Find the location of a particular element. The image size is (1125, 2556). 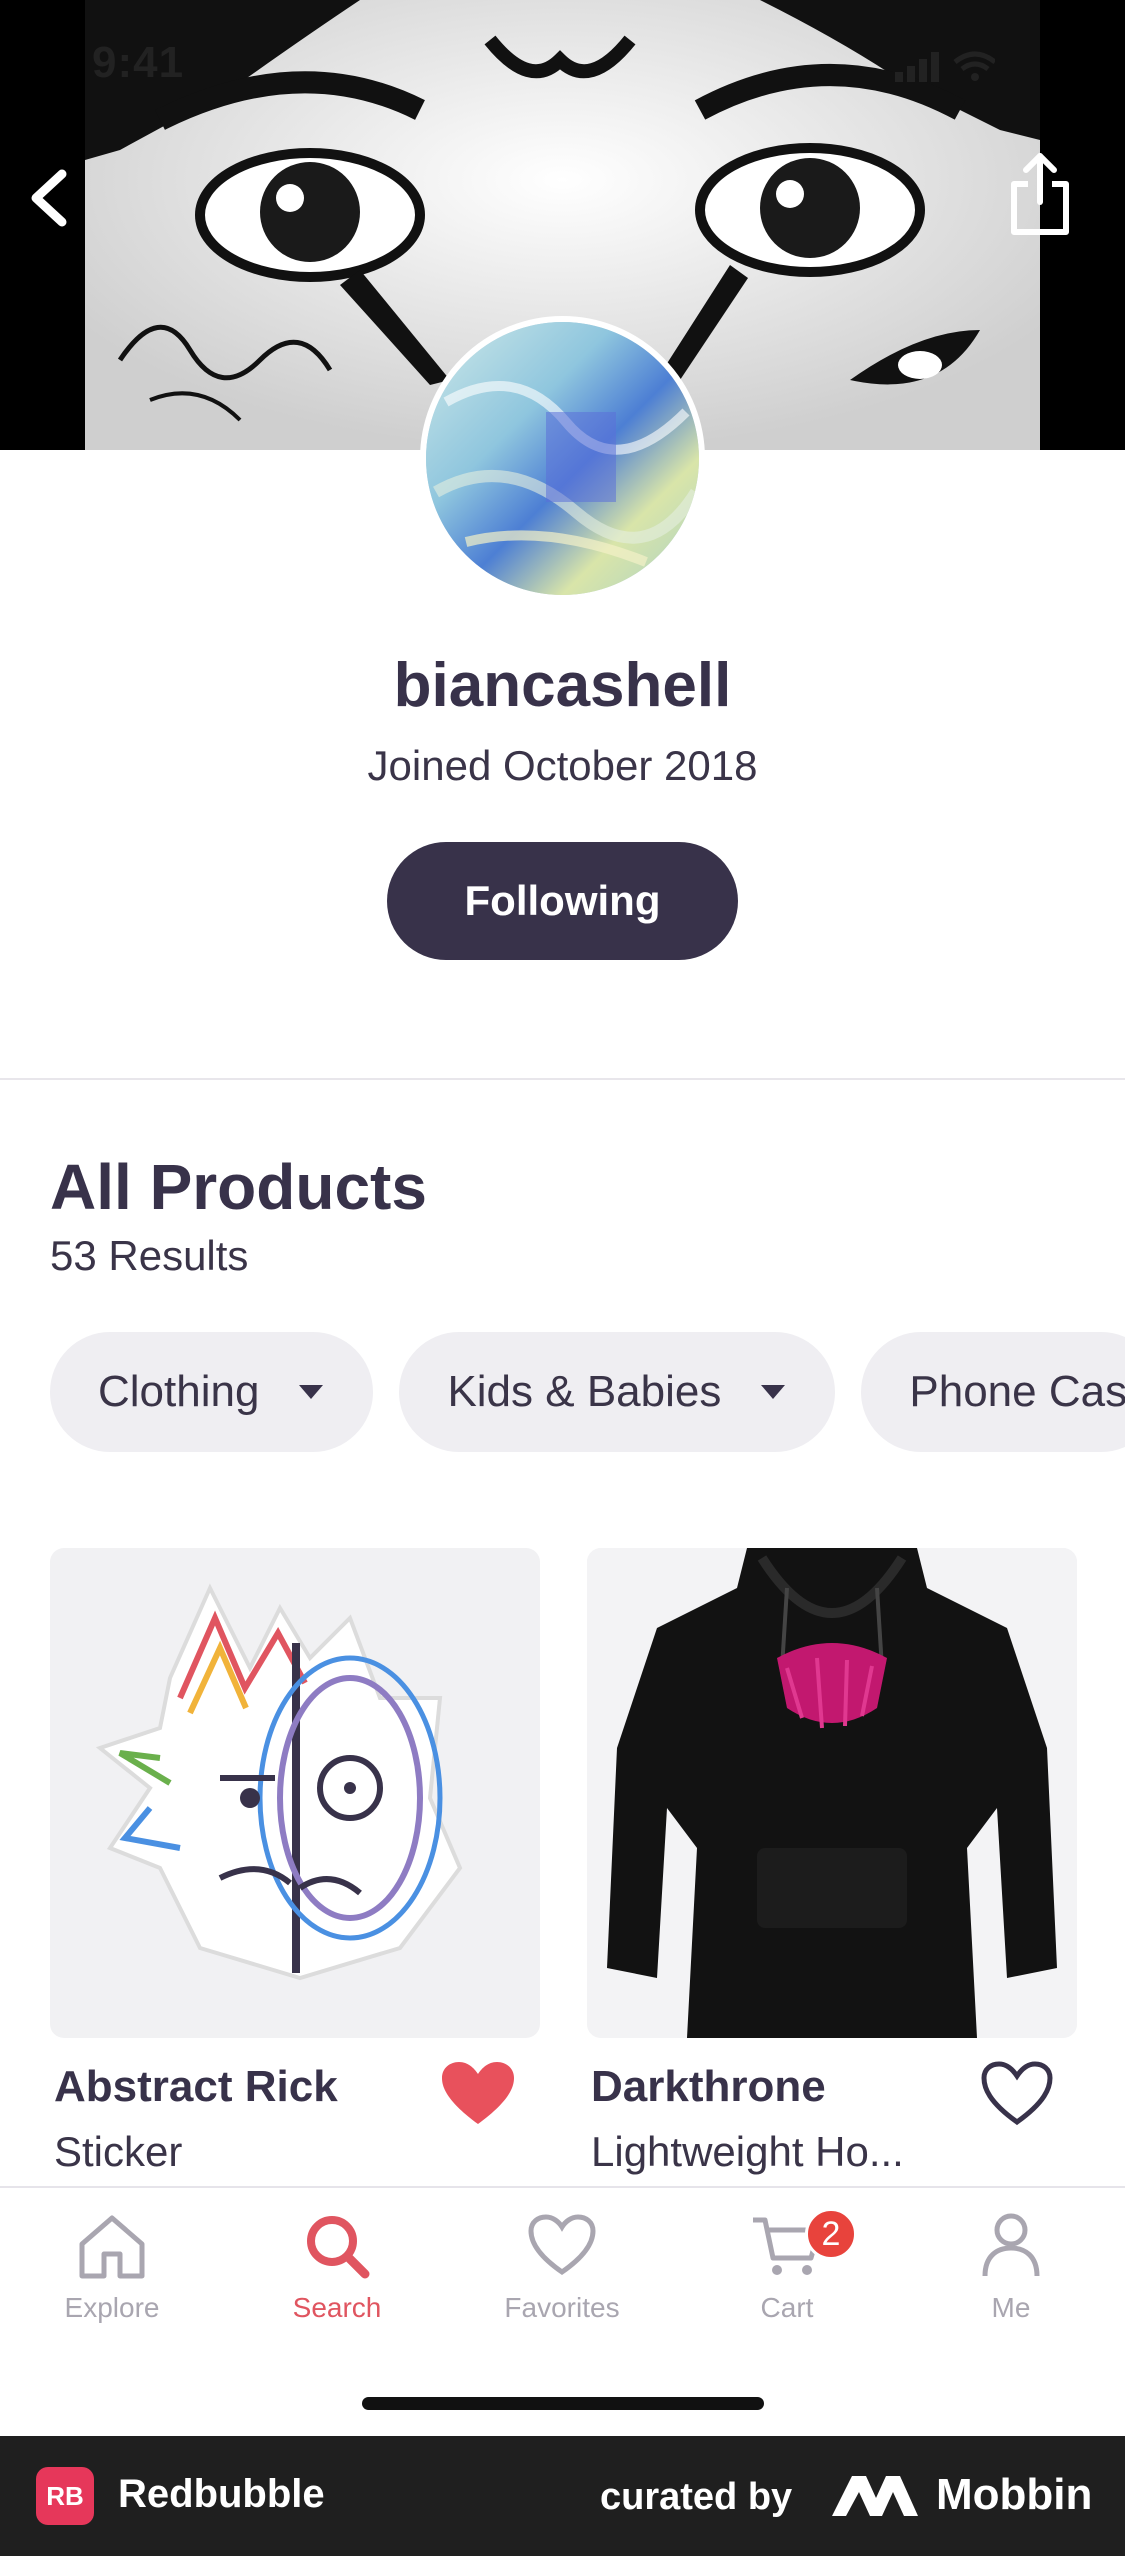

signal-wifi-battery-icons is located at coordinates (946, 68).